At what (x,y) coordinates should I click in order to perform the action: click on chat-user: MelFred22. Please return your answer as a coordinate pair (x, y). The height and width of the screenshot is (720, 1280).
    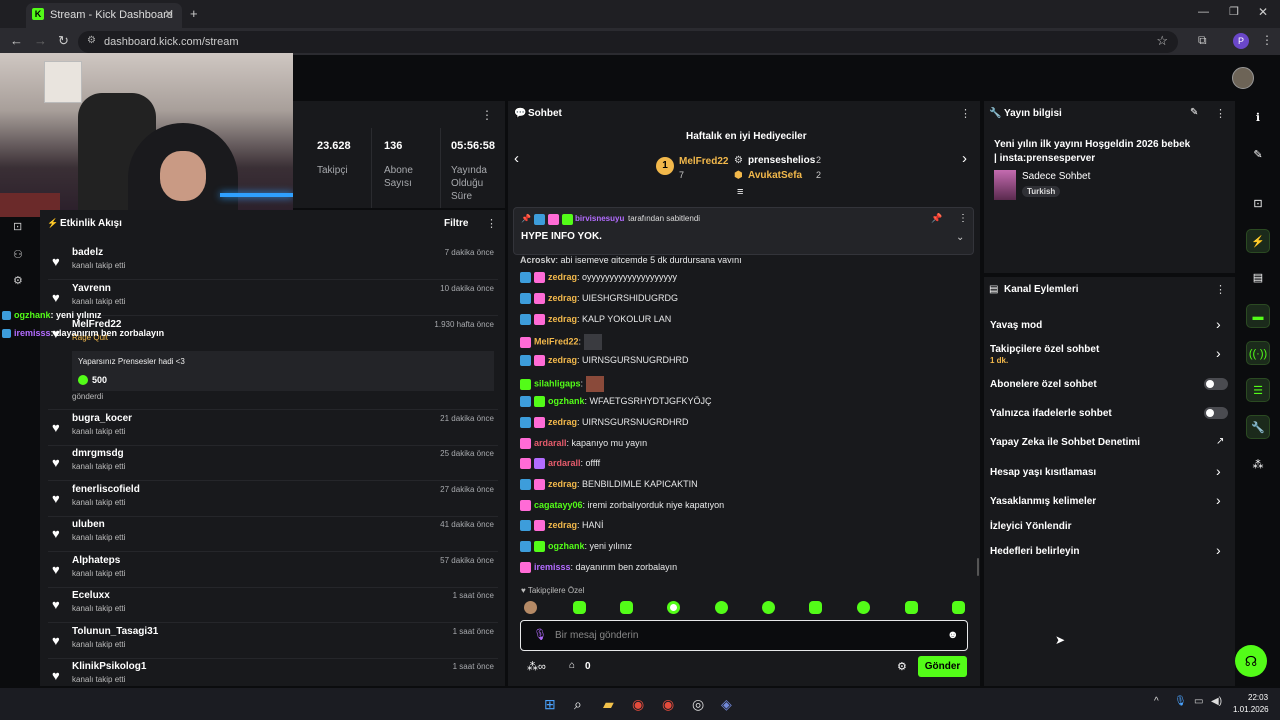
    Looking at the image, I should click on (556, 341).